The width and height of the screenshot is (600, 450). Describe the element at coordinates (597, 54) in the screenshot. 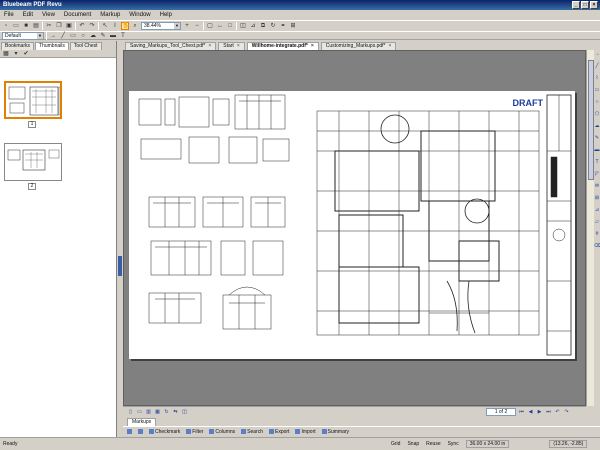

I see `arrow-tool-icon: →` at that location.